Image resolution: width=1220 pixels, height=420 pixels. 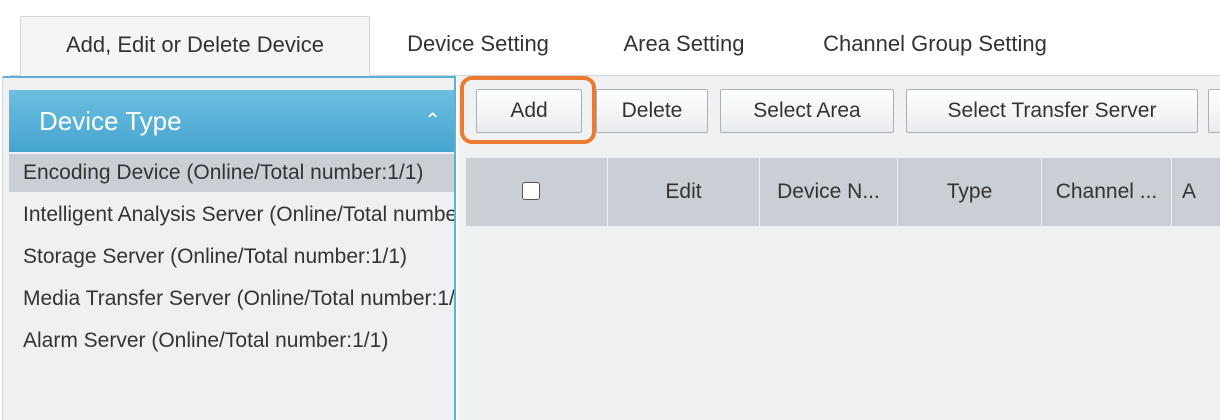 What do you see at coordinates (110, 121) in the screenshot?
I see `device-type-title: Device Type` at bounding box center [110, 121].